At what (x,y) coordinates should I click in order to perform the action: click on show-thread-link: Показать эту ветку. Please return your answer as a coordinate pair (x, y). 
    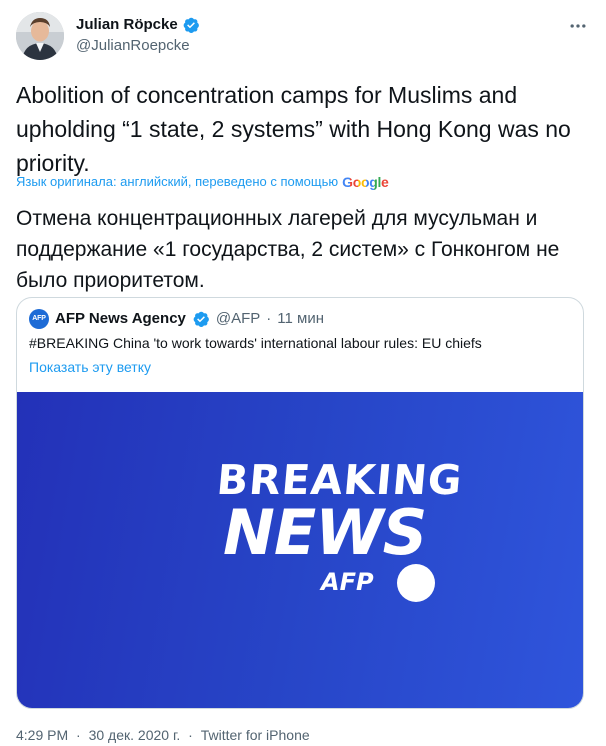
    Looking at the image, I should click on (90, 367).